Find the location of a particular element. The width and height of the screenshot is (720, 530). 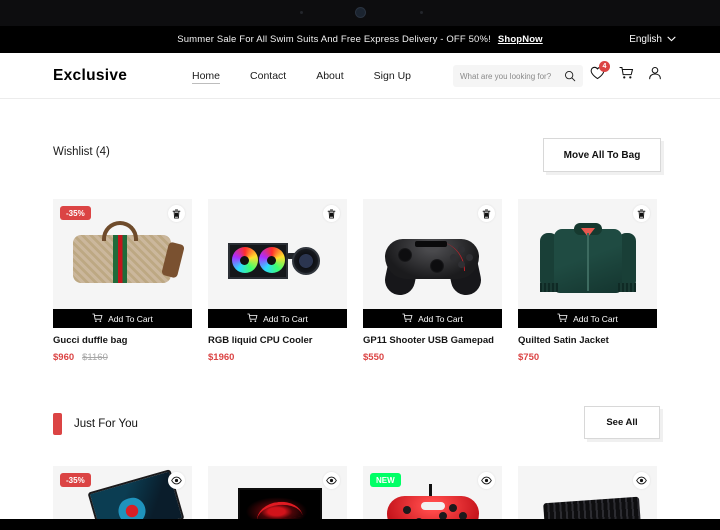

wishlist-heading: Wishlist (4) is located at coordinates (81, 152).